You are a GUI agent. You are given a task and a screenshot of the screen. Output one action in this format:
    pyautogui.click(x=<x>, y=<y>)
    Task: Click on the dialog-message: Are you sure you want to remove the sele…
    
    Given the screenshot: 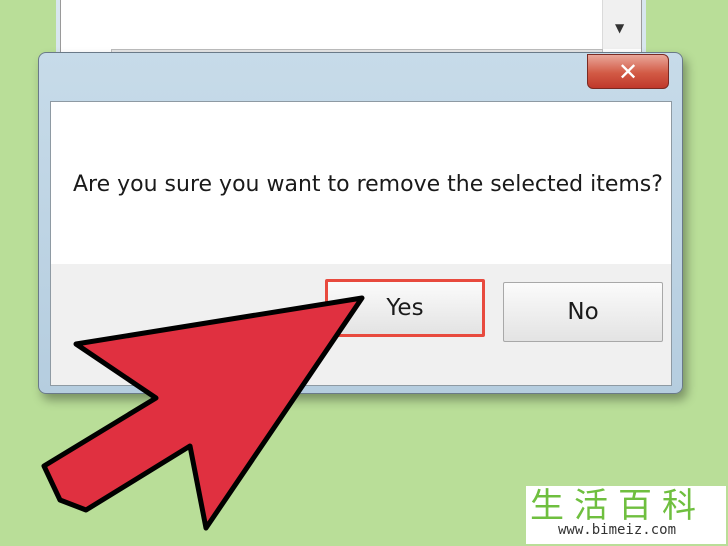 What is the action you would take?
    pyautogui.click(x=368, y=184)
    